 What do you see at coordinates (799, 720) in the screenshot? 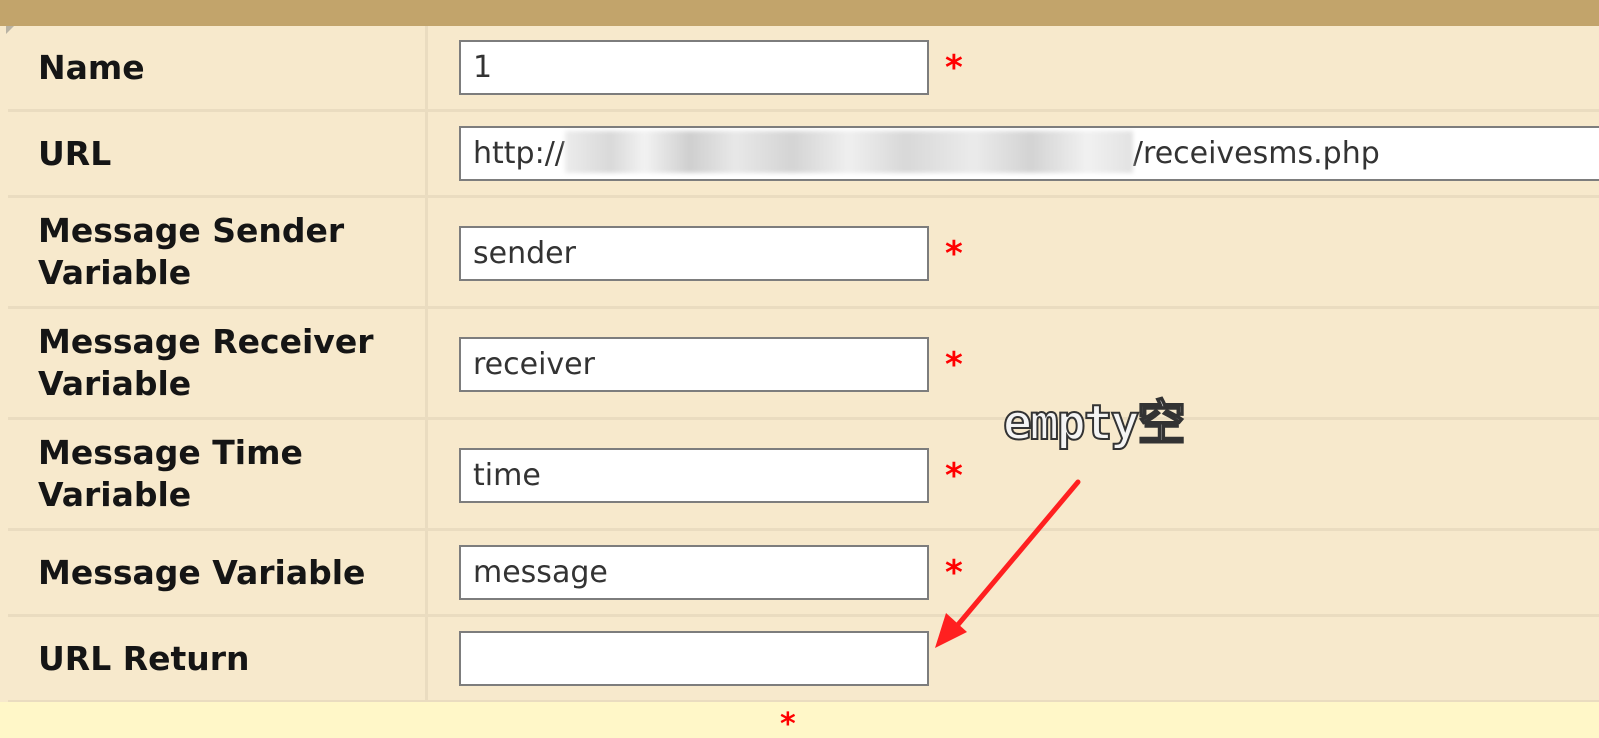
I see `form-footer-strip` at bounding box center [799, 720].